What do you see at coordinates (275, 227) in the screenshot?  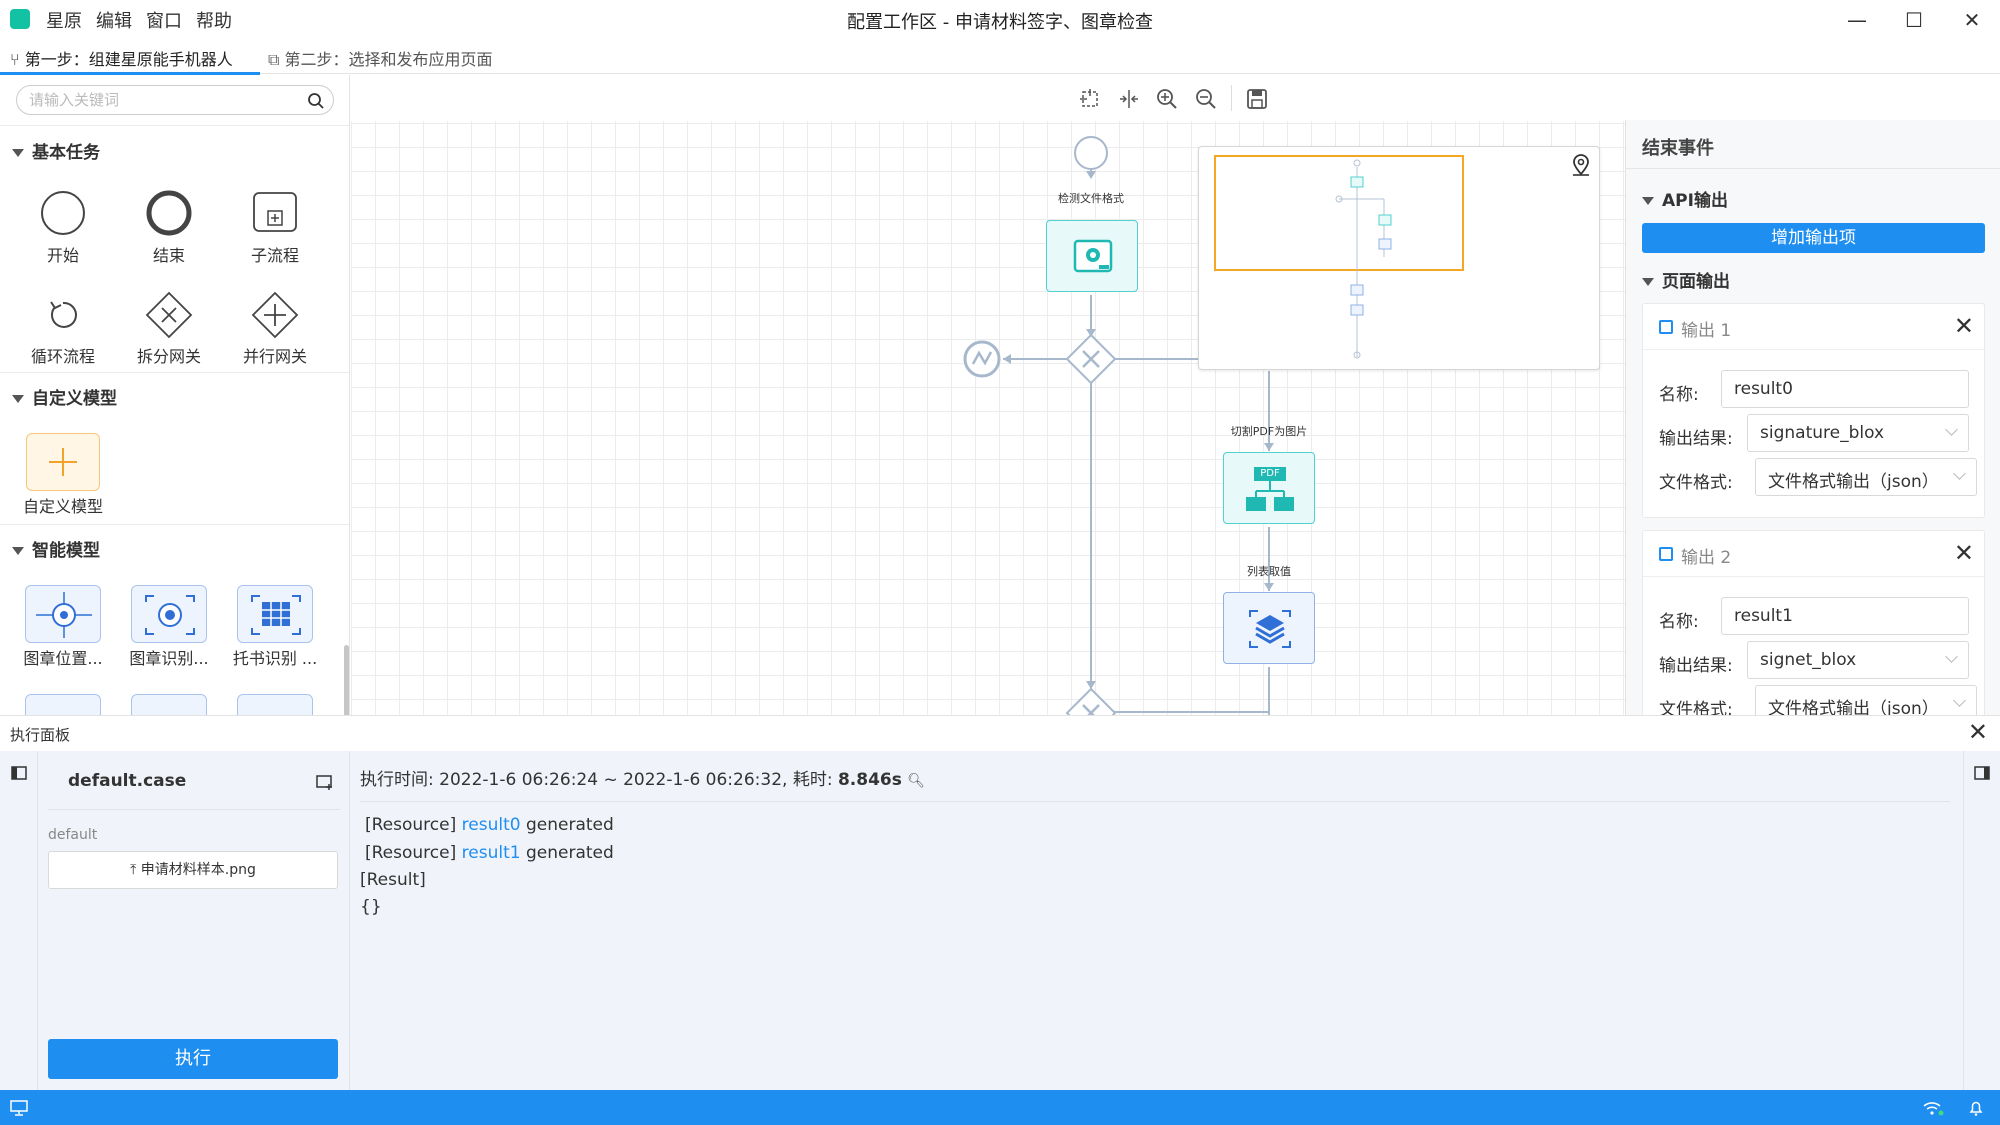 I see `tool-subprocess: 子流程` at bounding box center [275, 227].